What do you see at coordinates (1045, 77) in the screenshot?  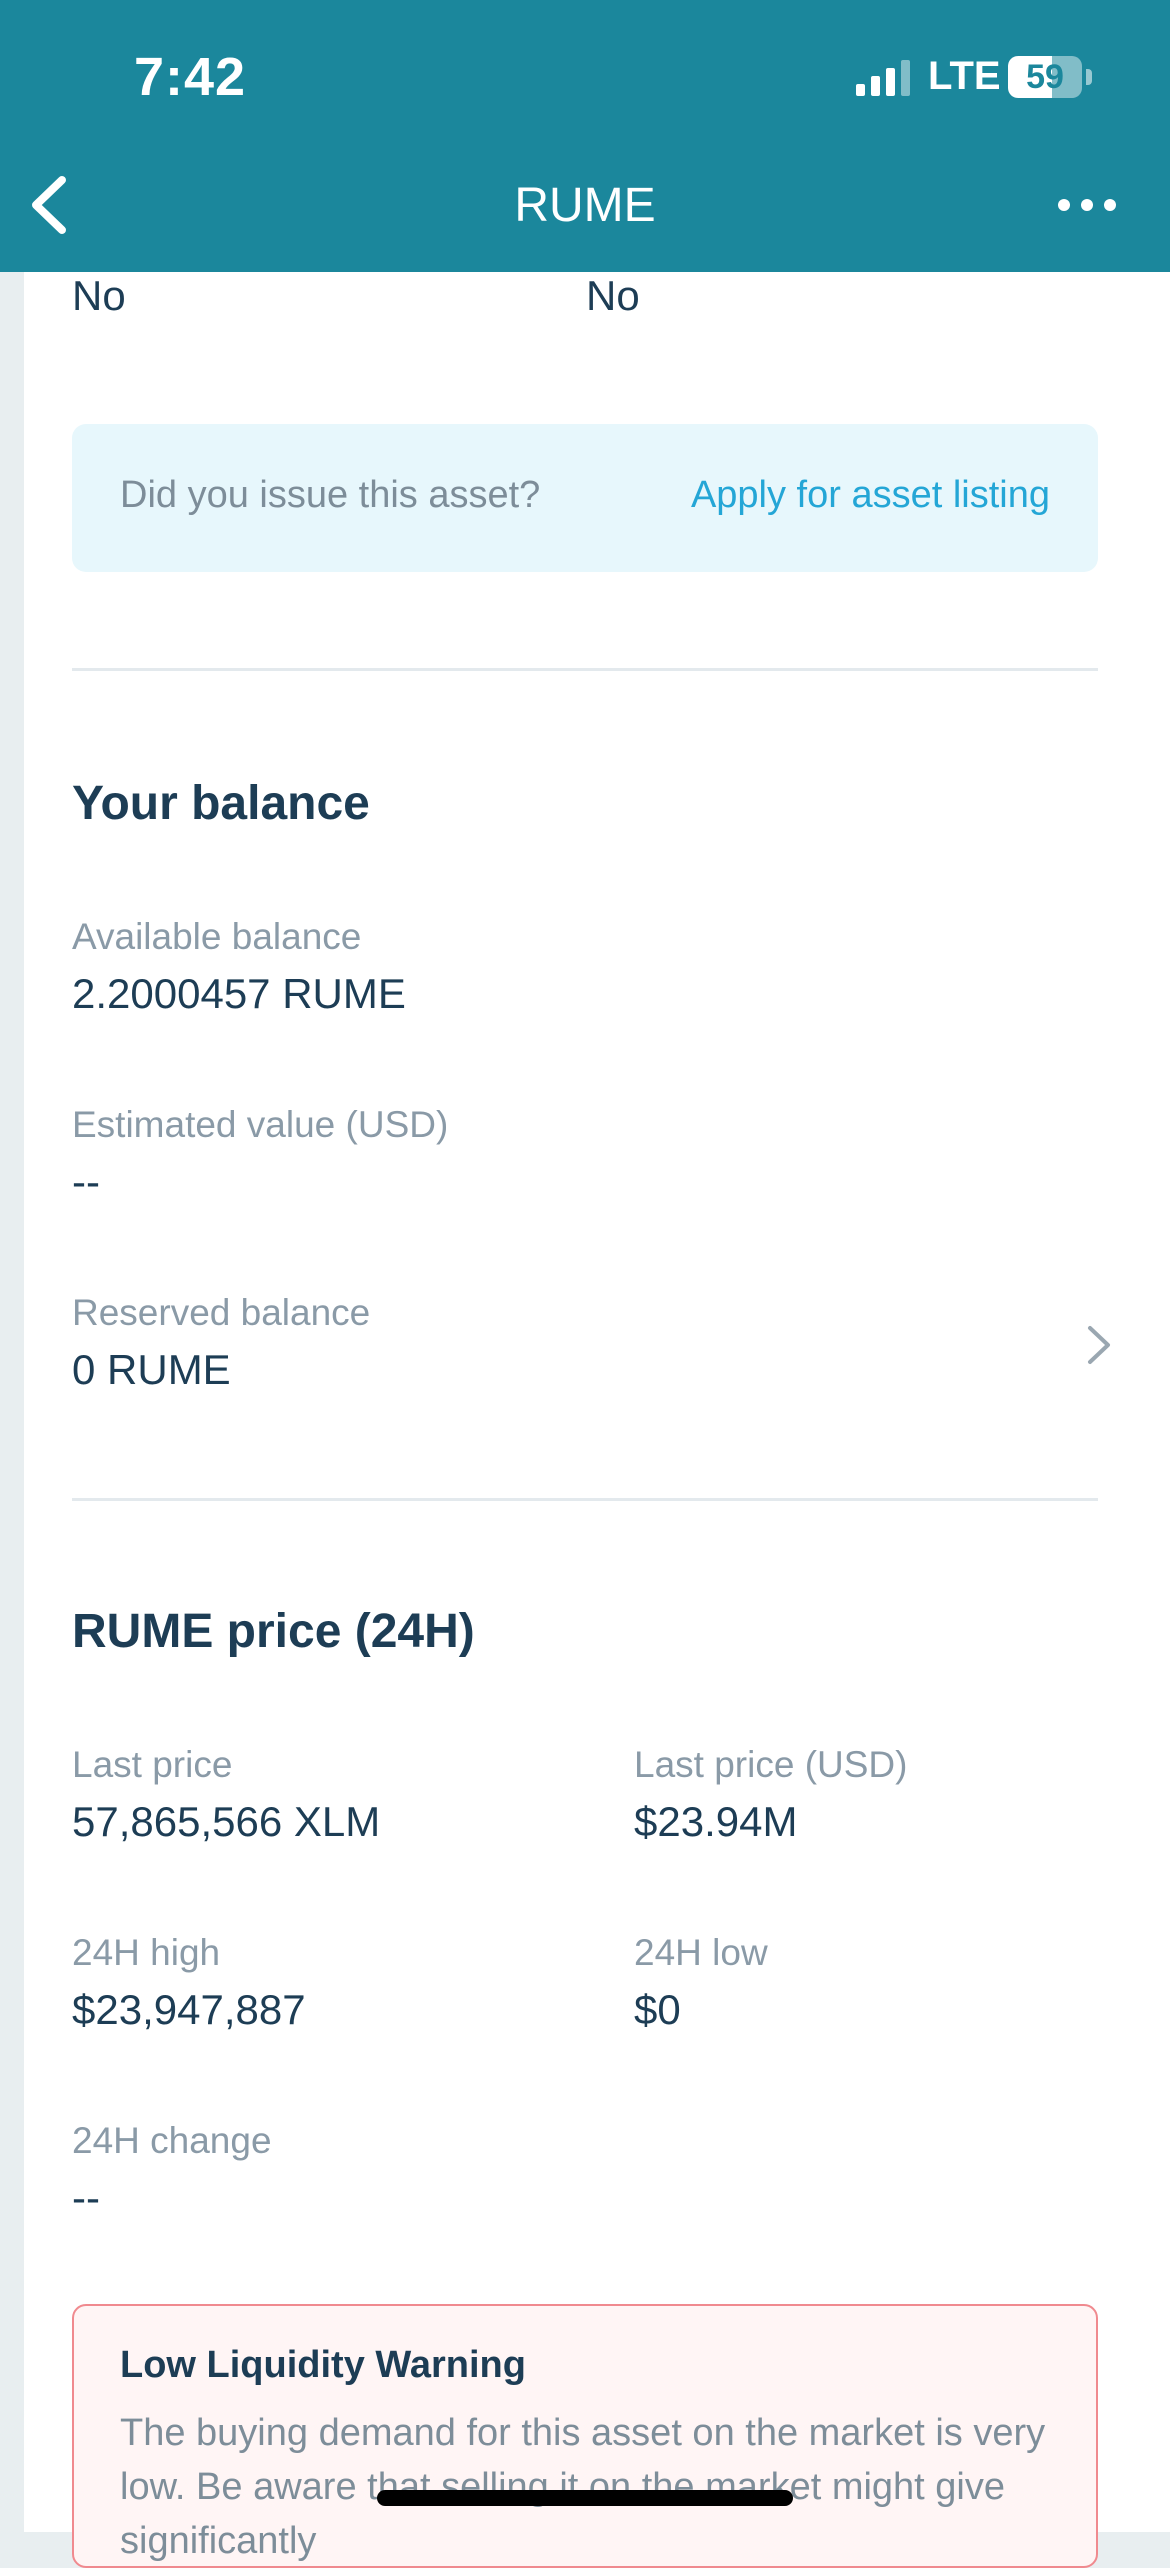 I see `battery-level: 59` at bounding box center [1045, 77].